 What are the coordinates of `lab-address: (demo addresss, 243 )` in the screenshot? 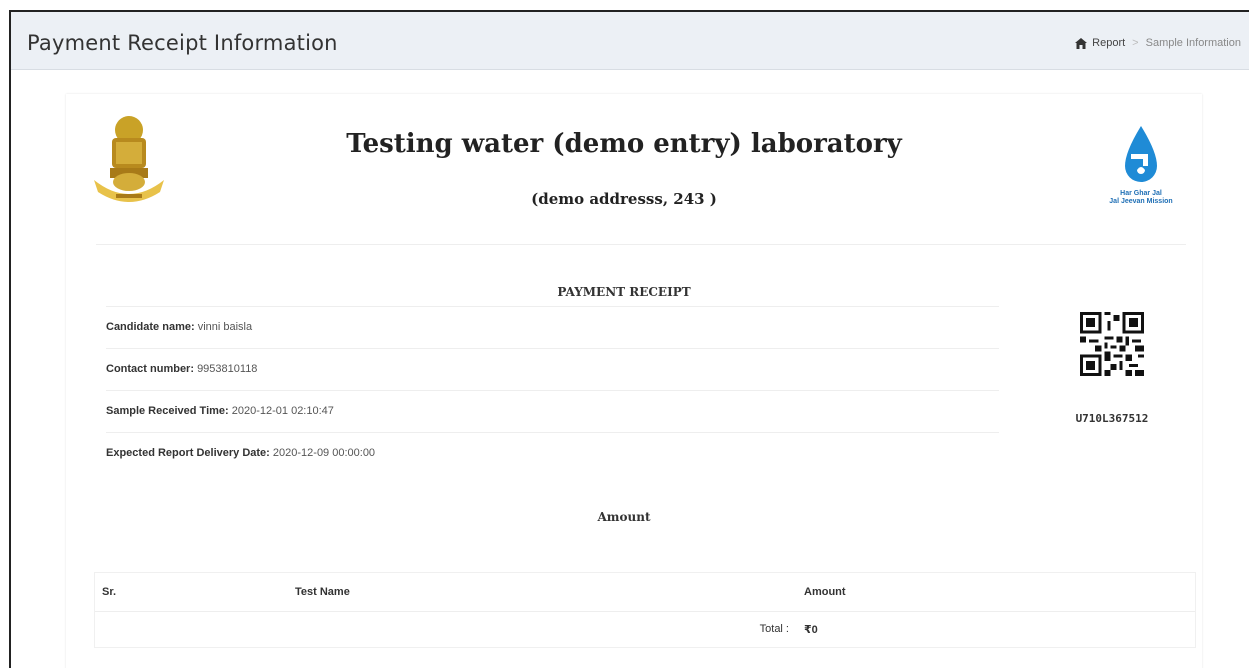 It's located at (624, 199).